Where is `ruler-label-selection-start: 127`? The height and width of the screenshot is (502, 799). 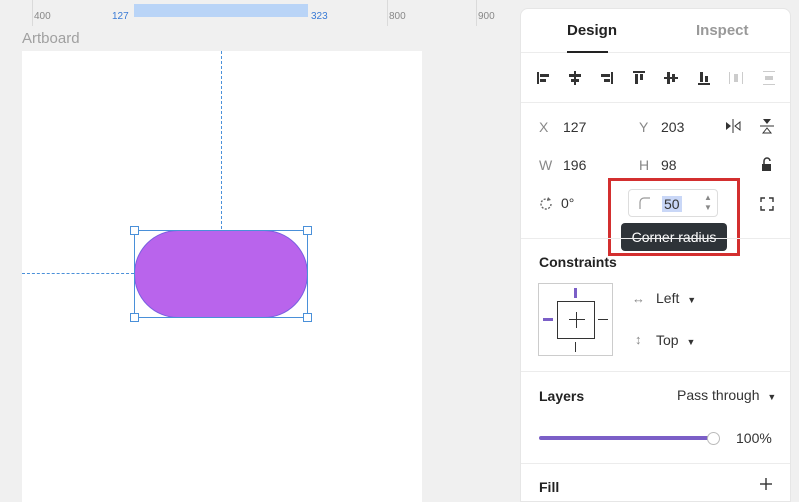
ruler-label-selection-start: 127 is located at coordinates (120, 16).